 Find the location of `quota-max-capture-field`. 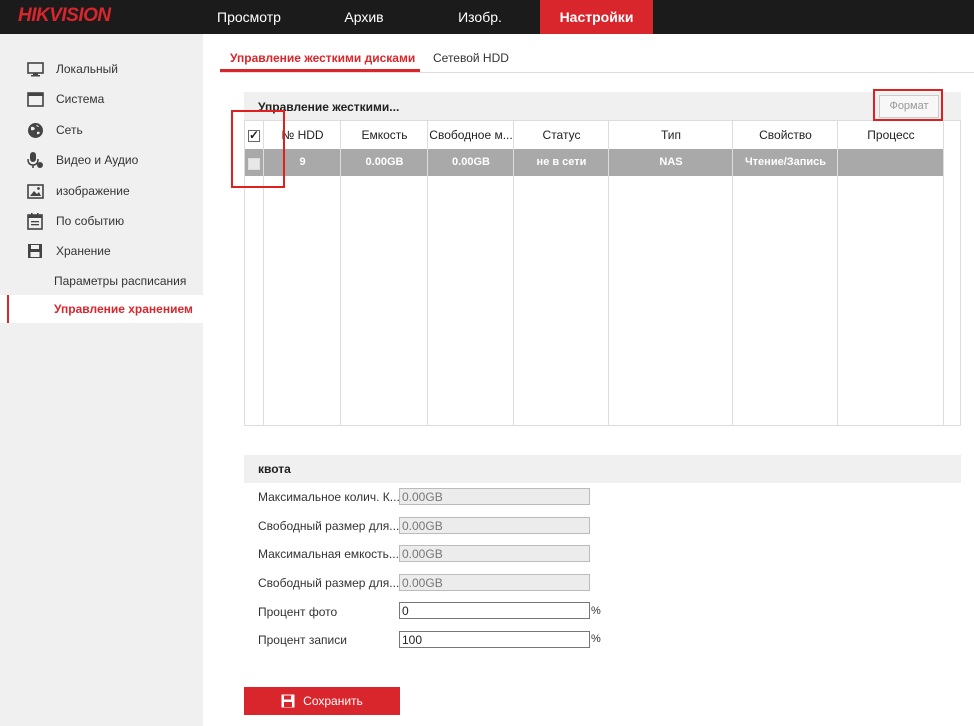

quota-max-capture-field is located at coordinates (494, 496).